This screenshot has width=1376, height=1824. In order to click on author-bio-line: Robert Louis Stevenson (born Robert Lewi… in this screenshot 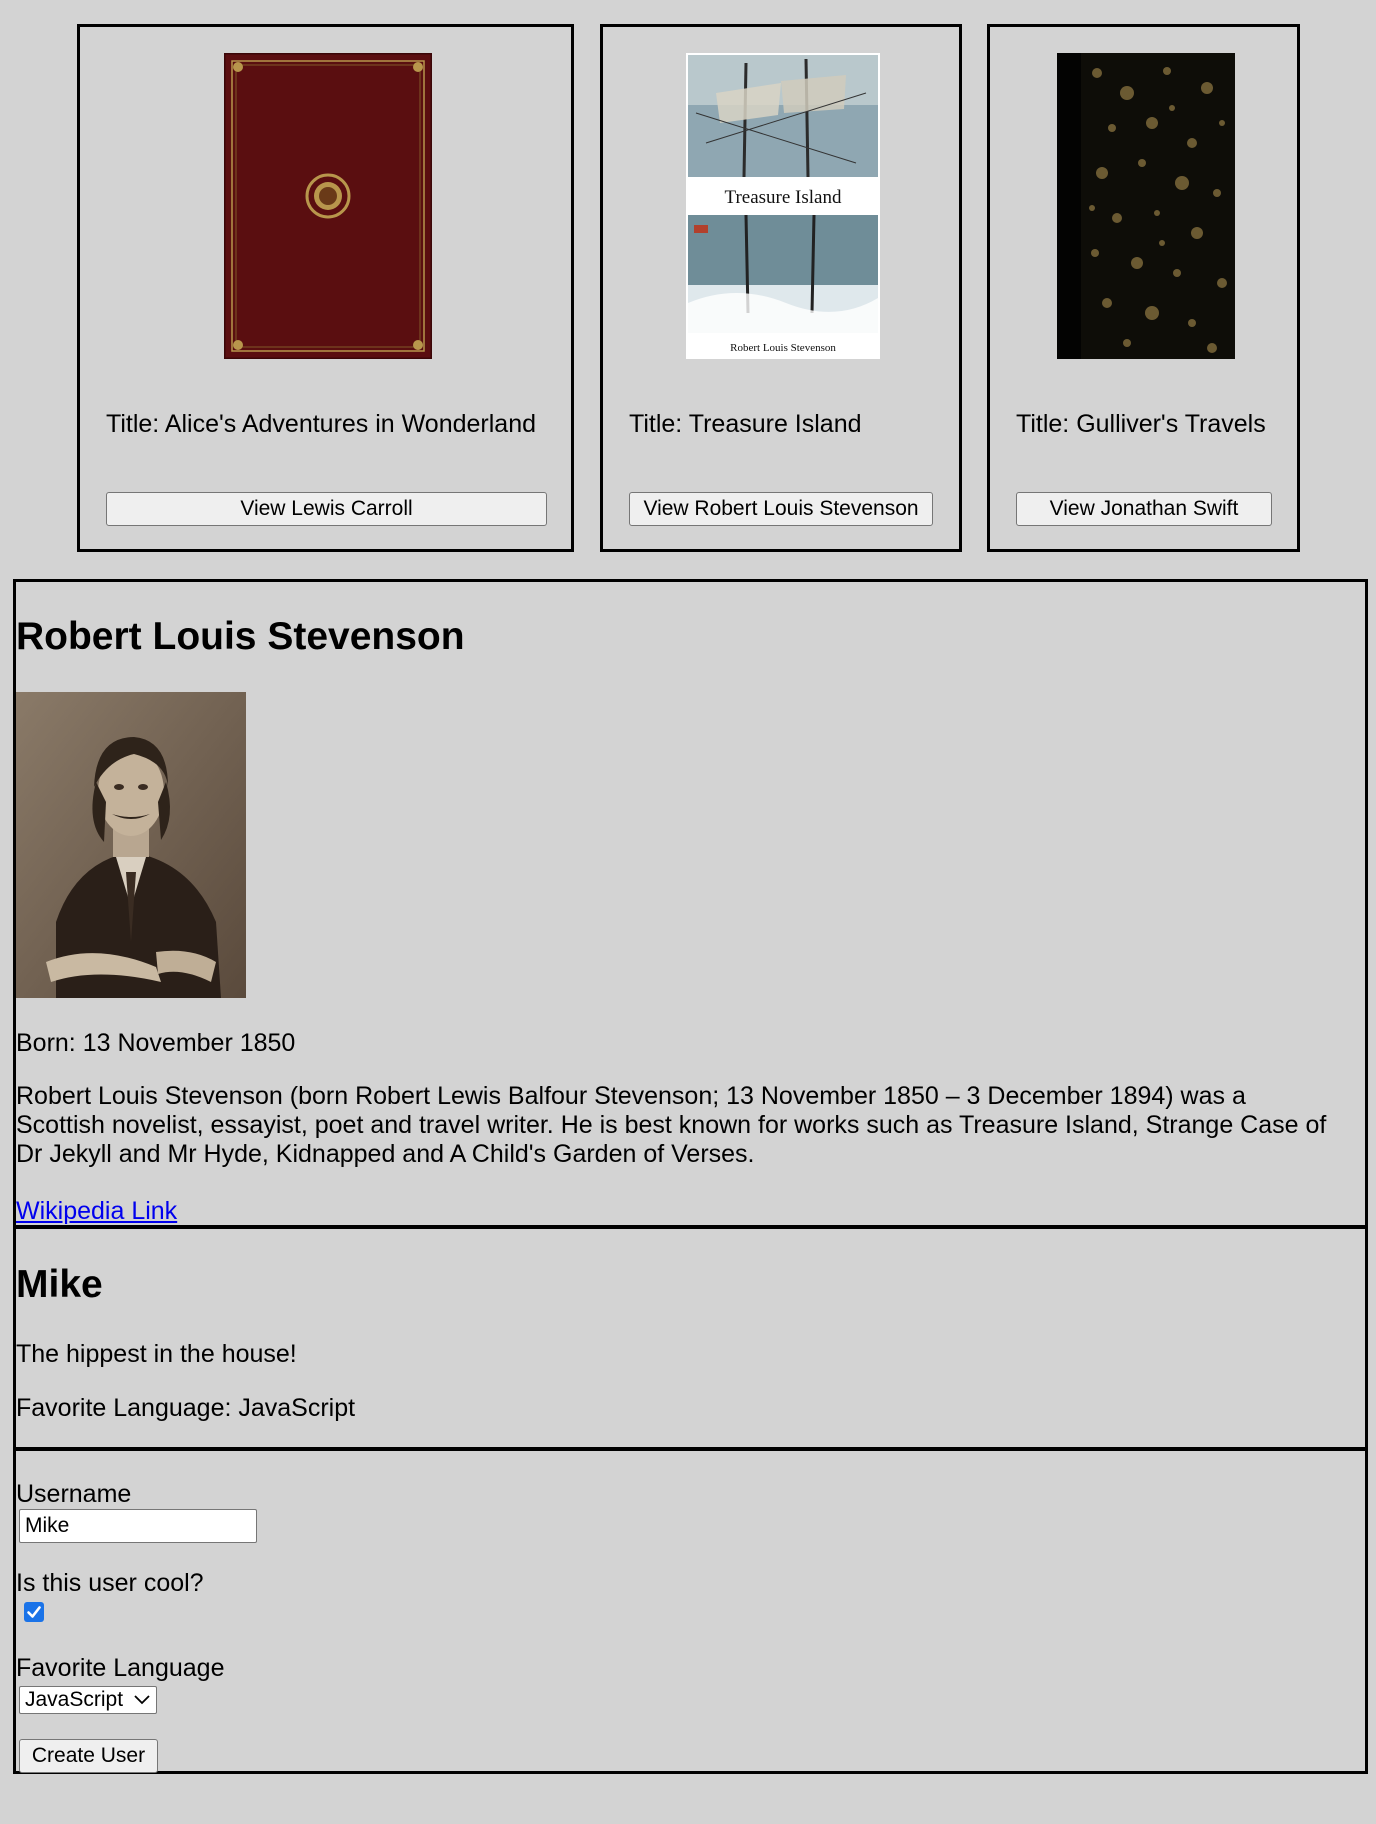, I will do `click(631, 1096)`.